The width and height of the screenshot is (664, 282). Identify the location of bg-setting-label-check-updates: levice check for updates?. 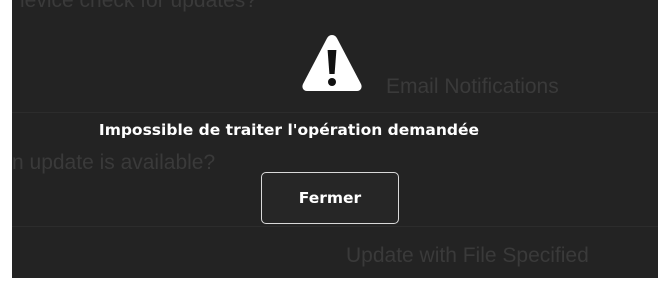
(138, 6).